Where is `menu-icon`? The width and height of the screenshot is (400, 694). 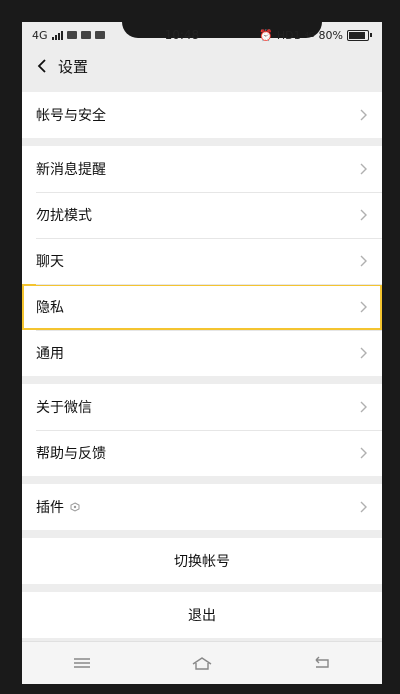 menu-icon is located at coordinates (82, 663).